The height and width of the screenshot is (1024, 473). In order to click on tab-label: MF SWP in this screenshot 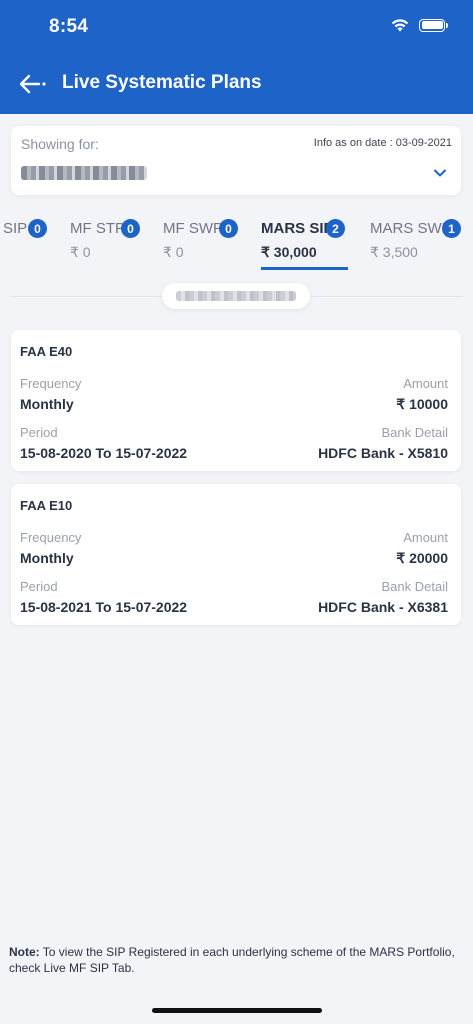, I will do `click(193, 228)`.